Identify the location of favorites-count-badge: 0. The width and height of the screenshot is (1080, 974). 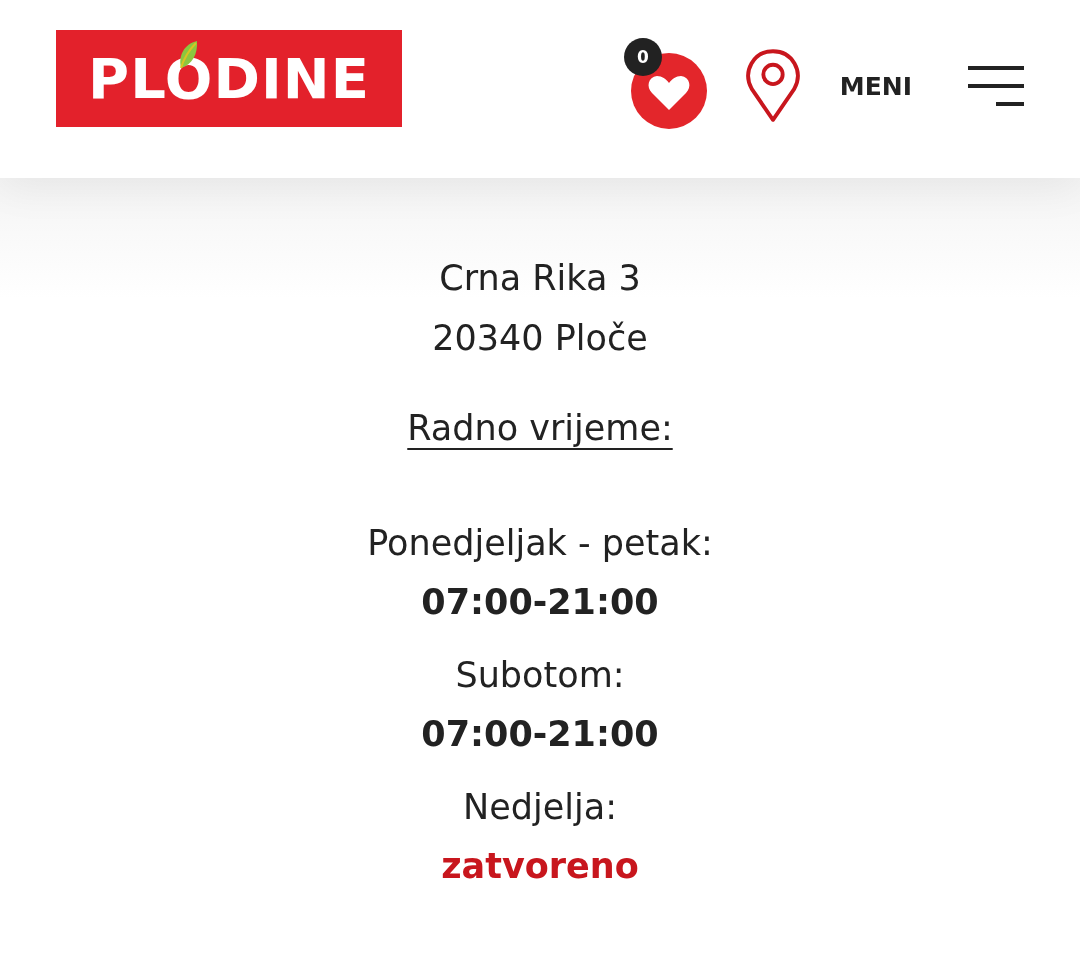
(642, 57).